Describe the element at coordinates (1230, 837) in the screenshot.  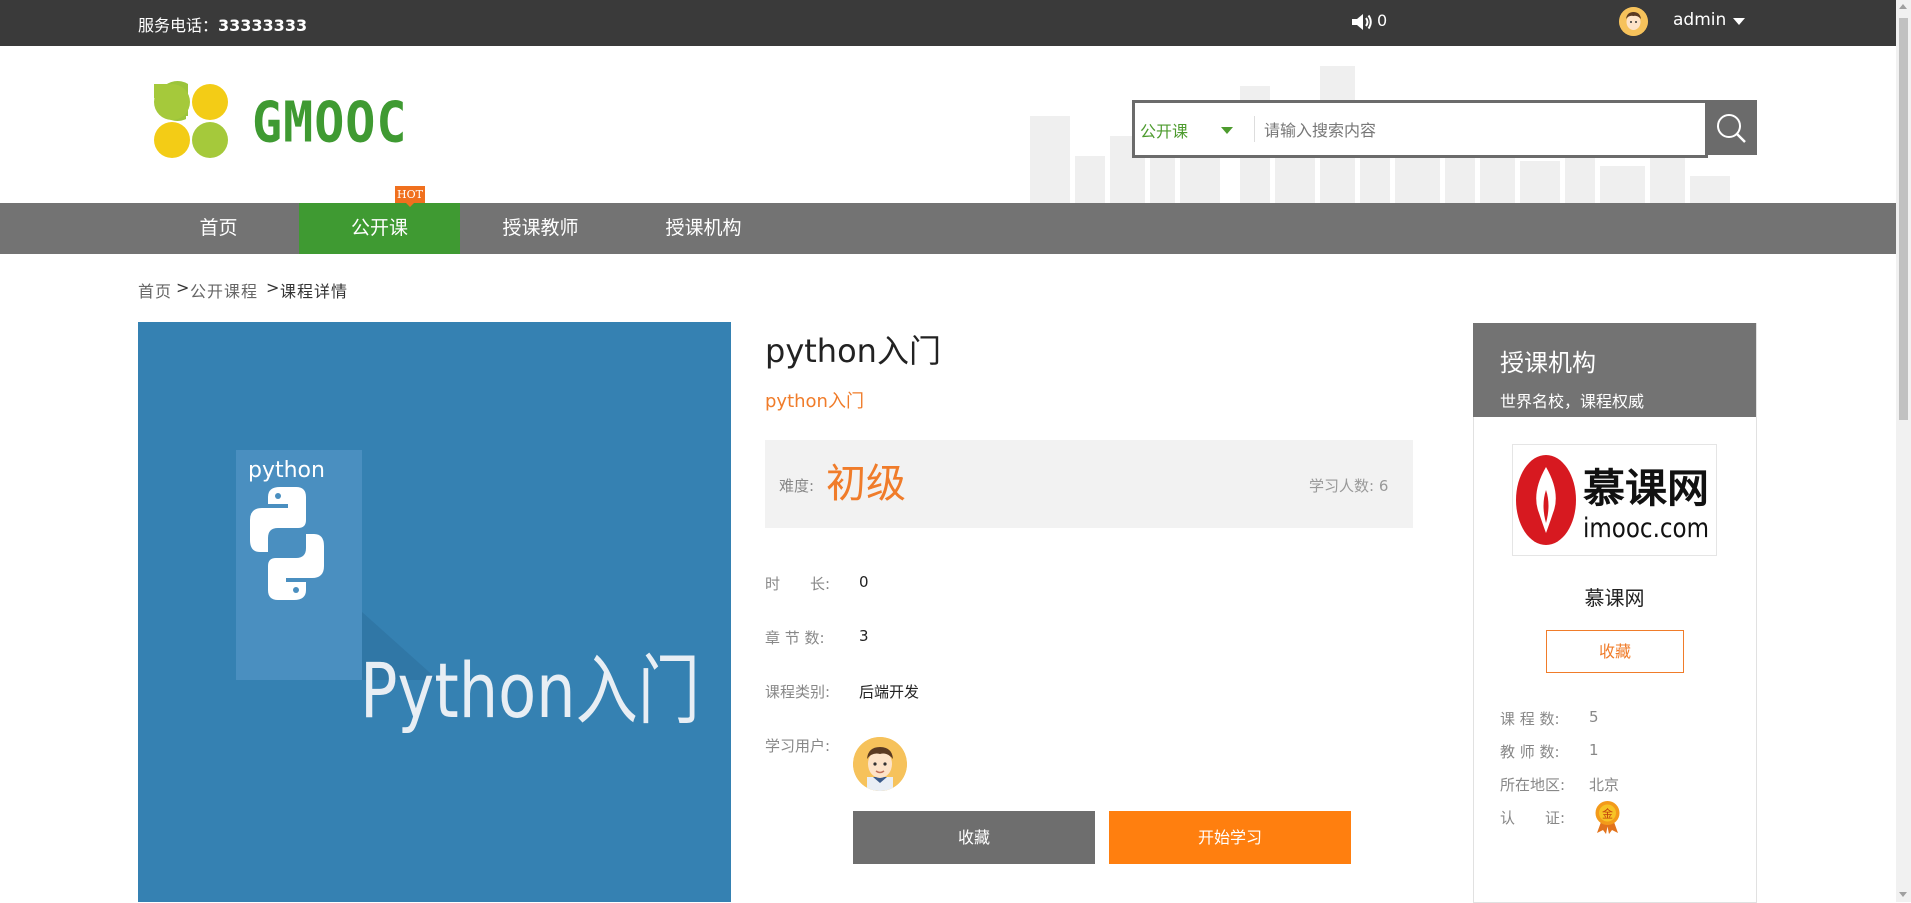
I see `start-learning-button: 开始学习` at that location.